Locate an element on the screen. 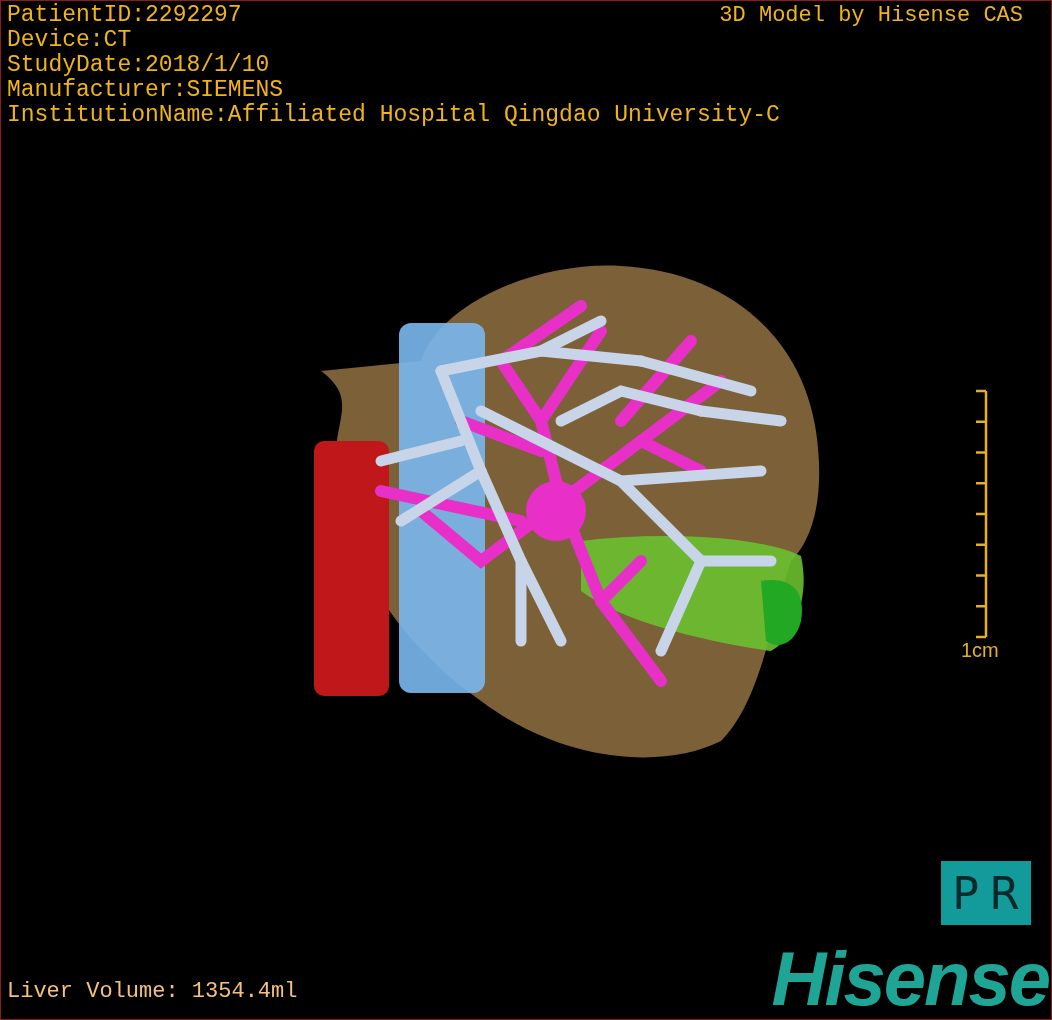 The image size is (1052, 1020). info-text: StudyDate:2018/1/10 is located at coordinates (138, 65).